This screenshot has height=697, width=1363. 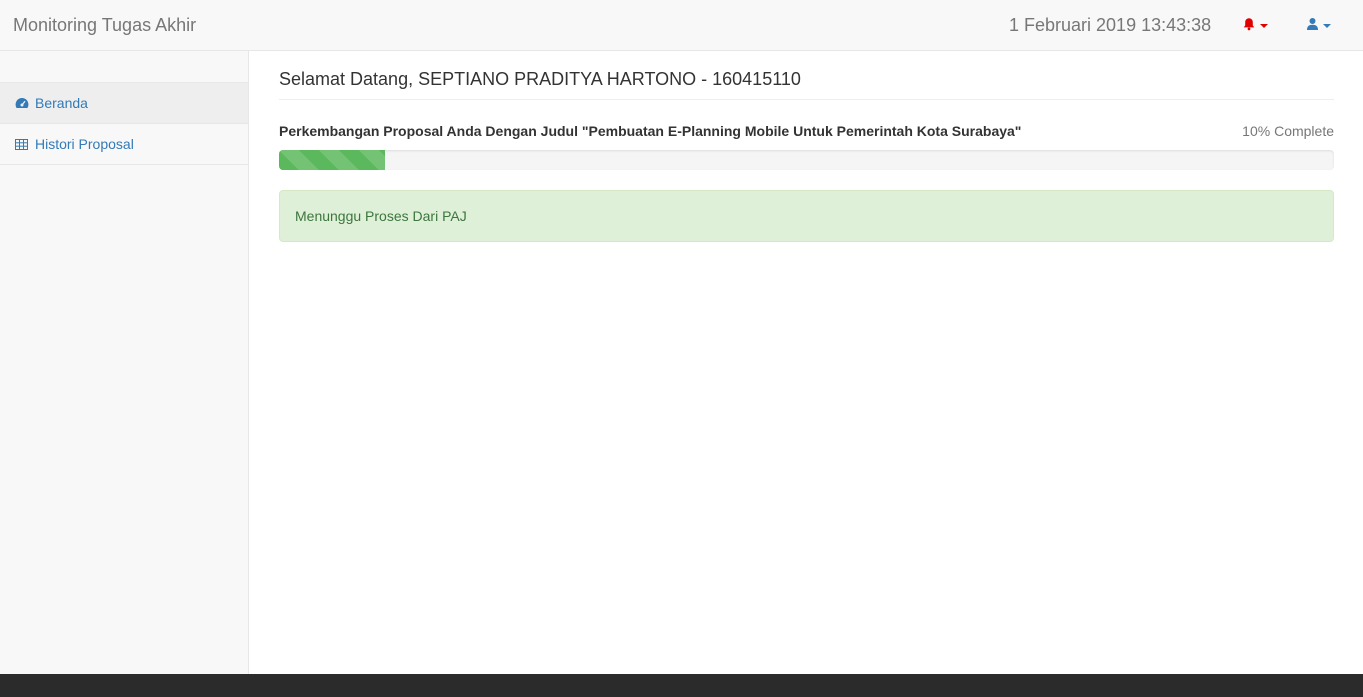 What do you see at coordinates (1249, 26) in the screenshot?
I see `bell-icon` at bounding box center [1249, 26].